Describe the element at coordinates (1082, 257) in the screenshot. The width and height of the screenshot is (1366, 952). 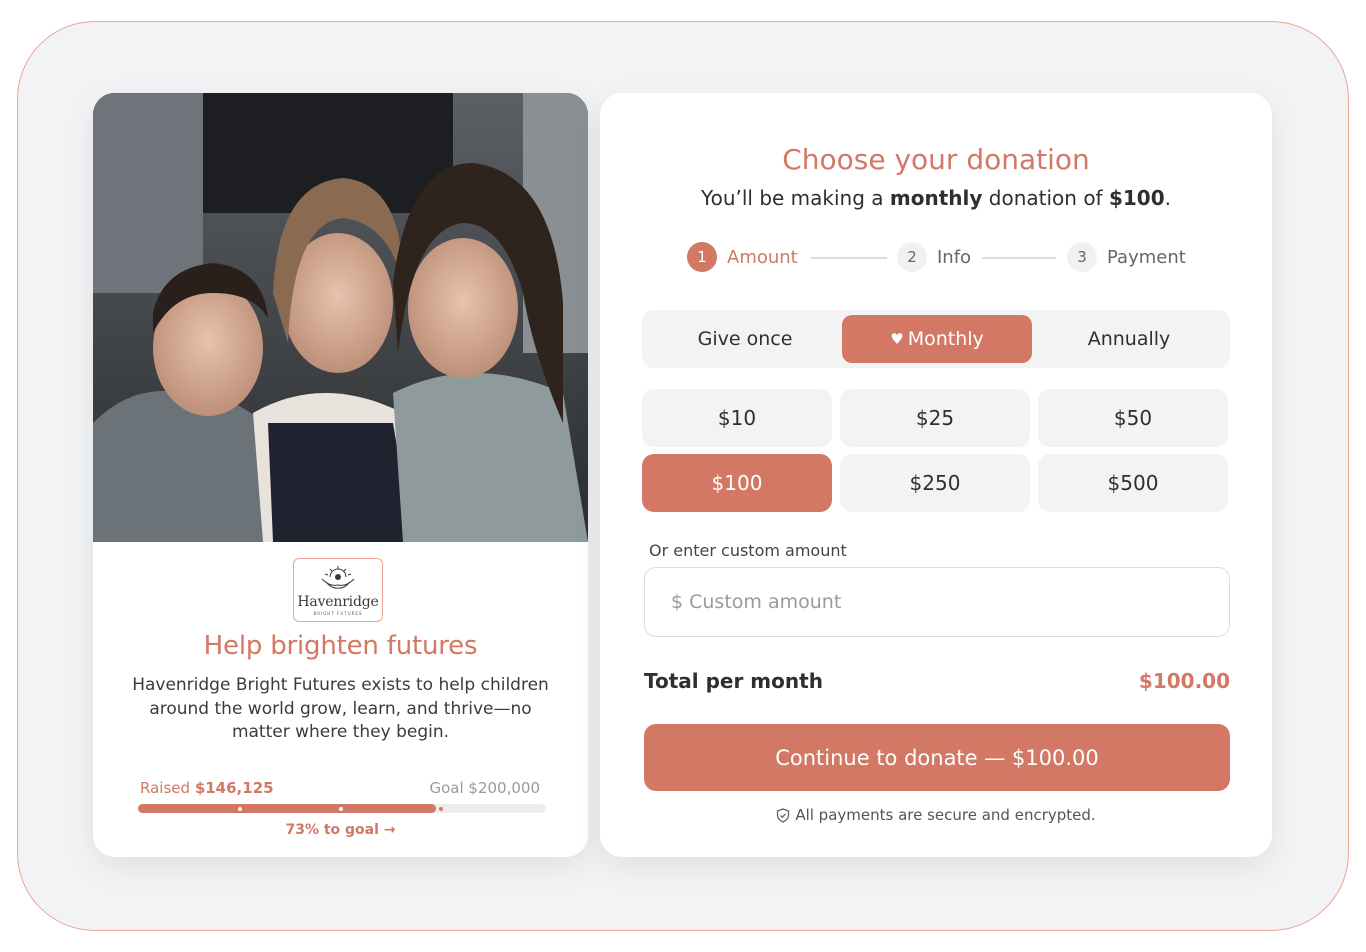
I see `step-number: 3` at that location.